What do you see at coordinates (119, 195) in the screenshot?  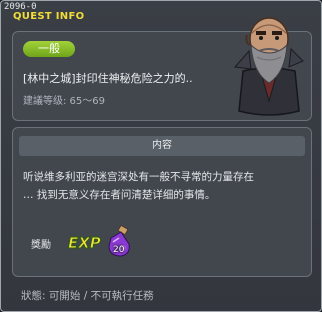 I see `description-line: … 找到无意义存在者问清楚详细的事情。` at bounding box center [119, 195].